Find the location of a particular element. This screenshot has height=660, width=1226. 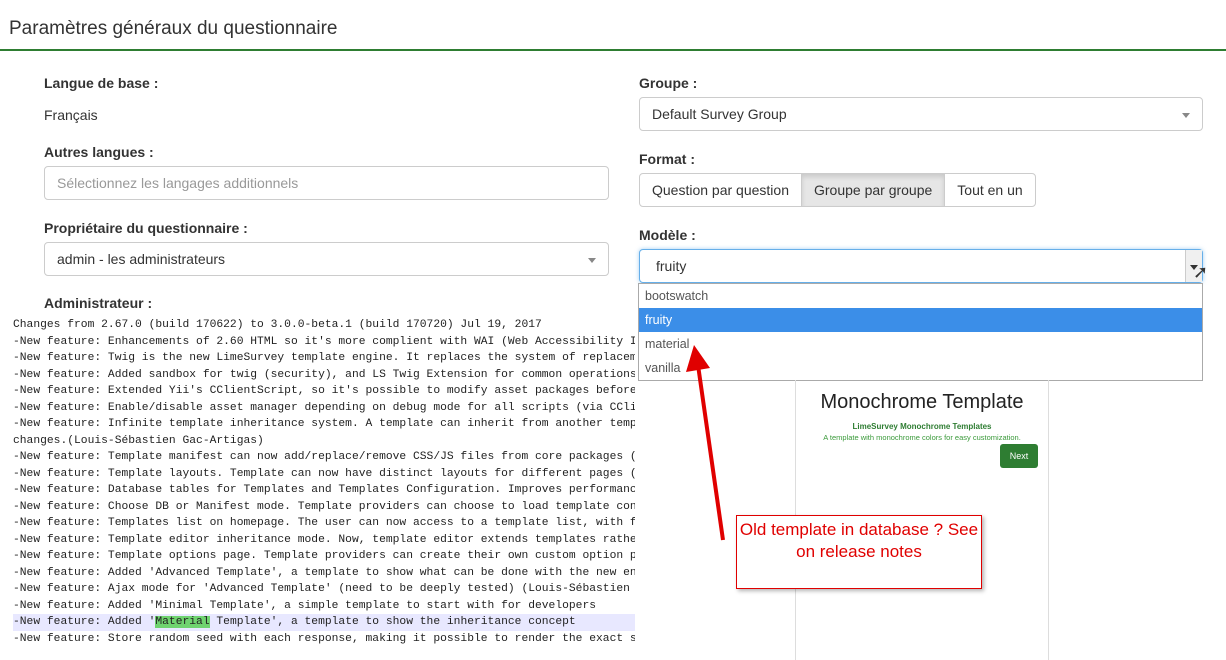

template-option-bootswatch: bootswatch is located at coordinates (920, 296).